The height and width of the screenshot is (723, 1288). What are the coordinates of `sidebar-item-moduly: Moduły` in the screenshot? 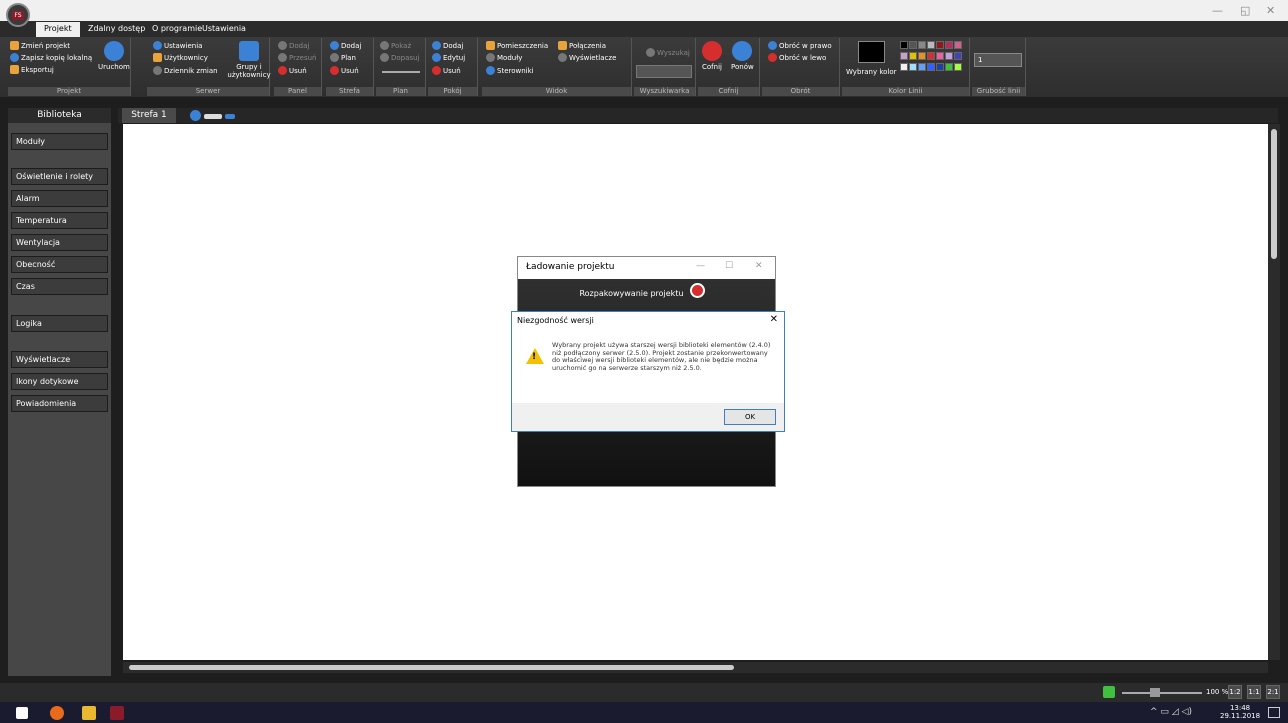 It's located at (59, 141).